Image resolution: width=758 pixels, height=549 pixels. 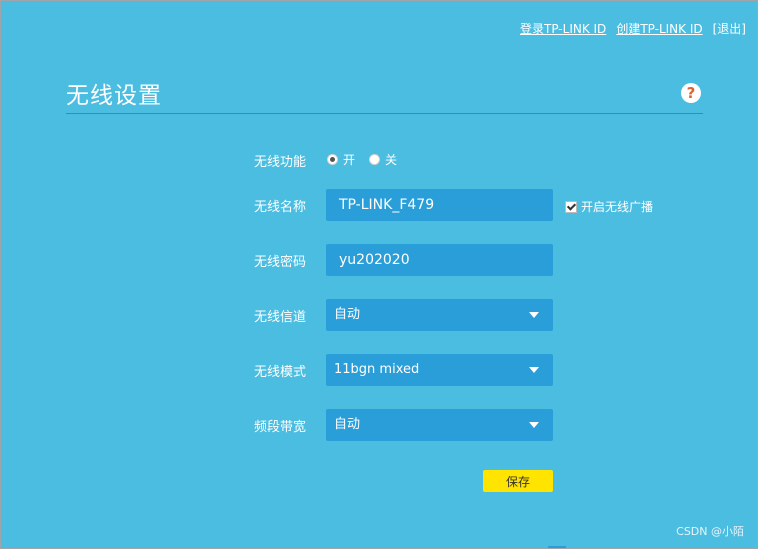 I want to click on create-id-link: 创建TP-LINK ID, so click(x=659, y=28).